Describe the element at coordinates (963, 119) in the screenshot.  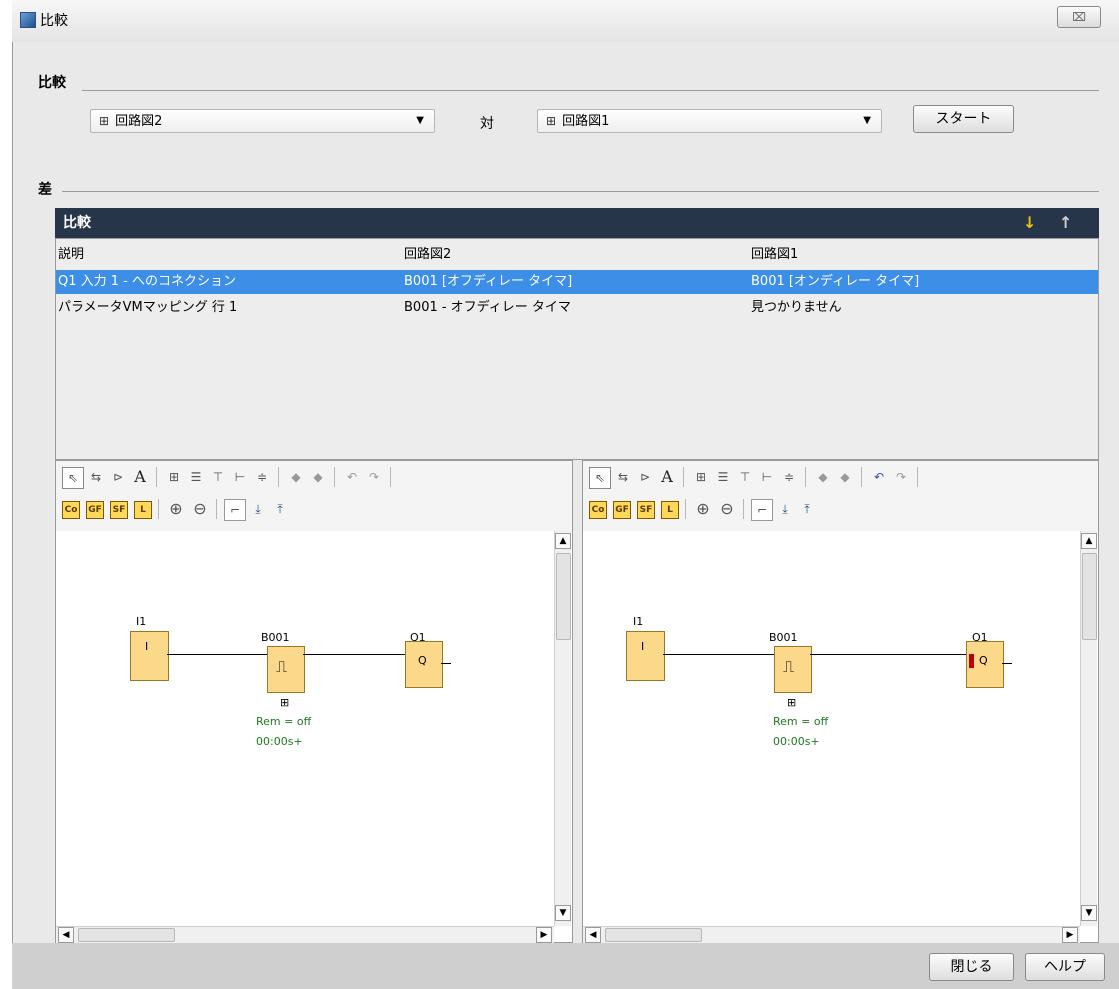
I see `start-button: スタート` at that location.